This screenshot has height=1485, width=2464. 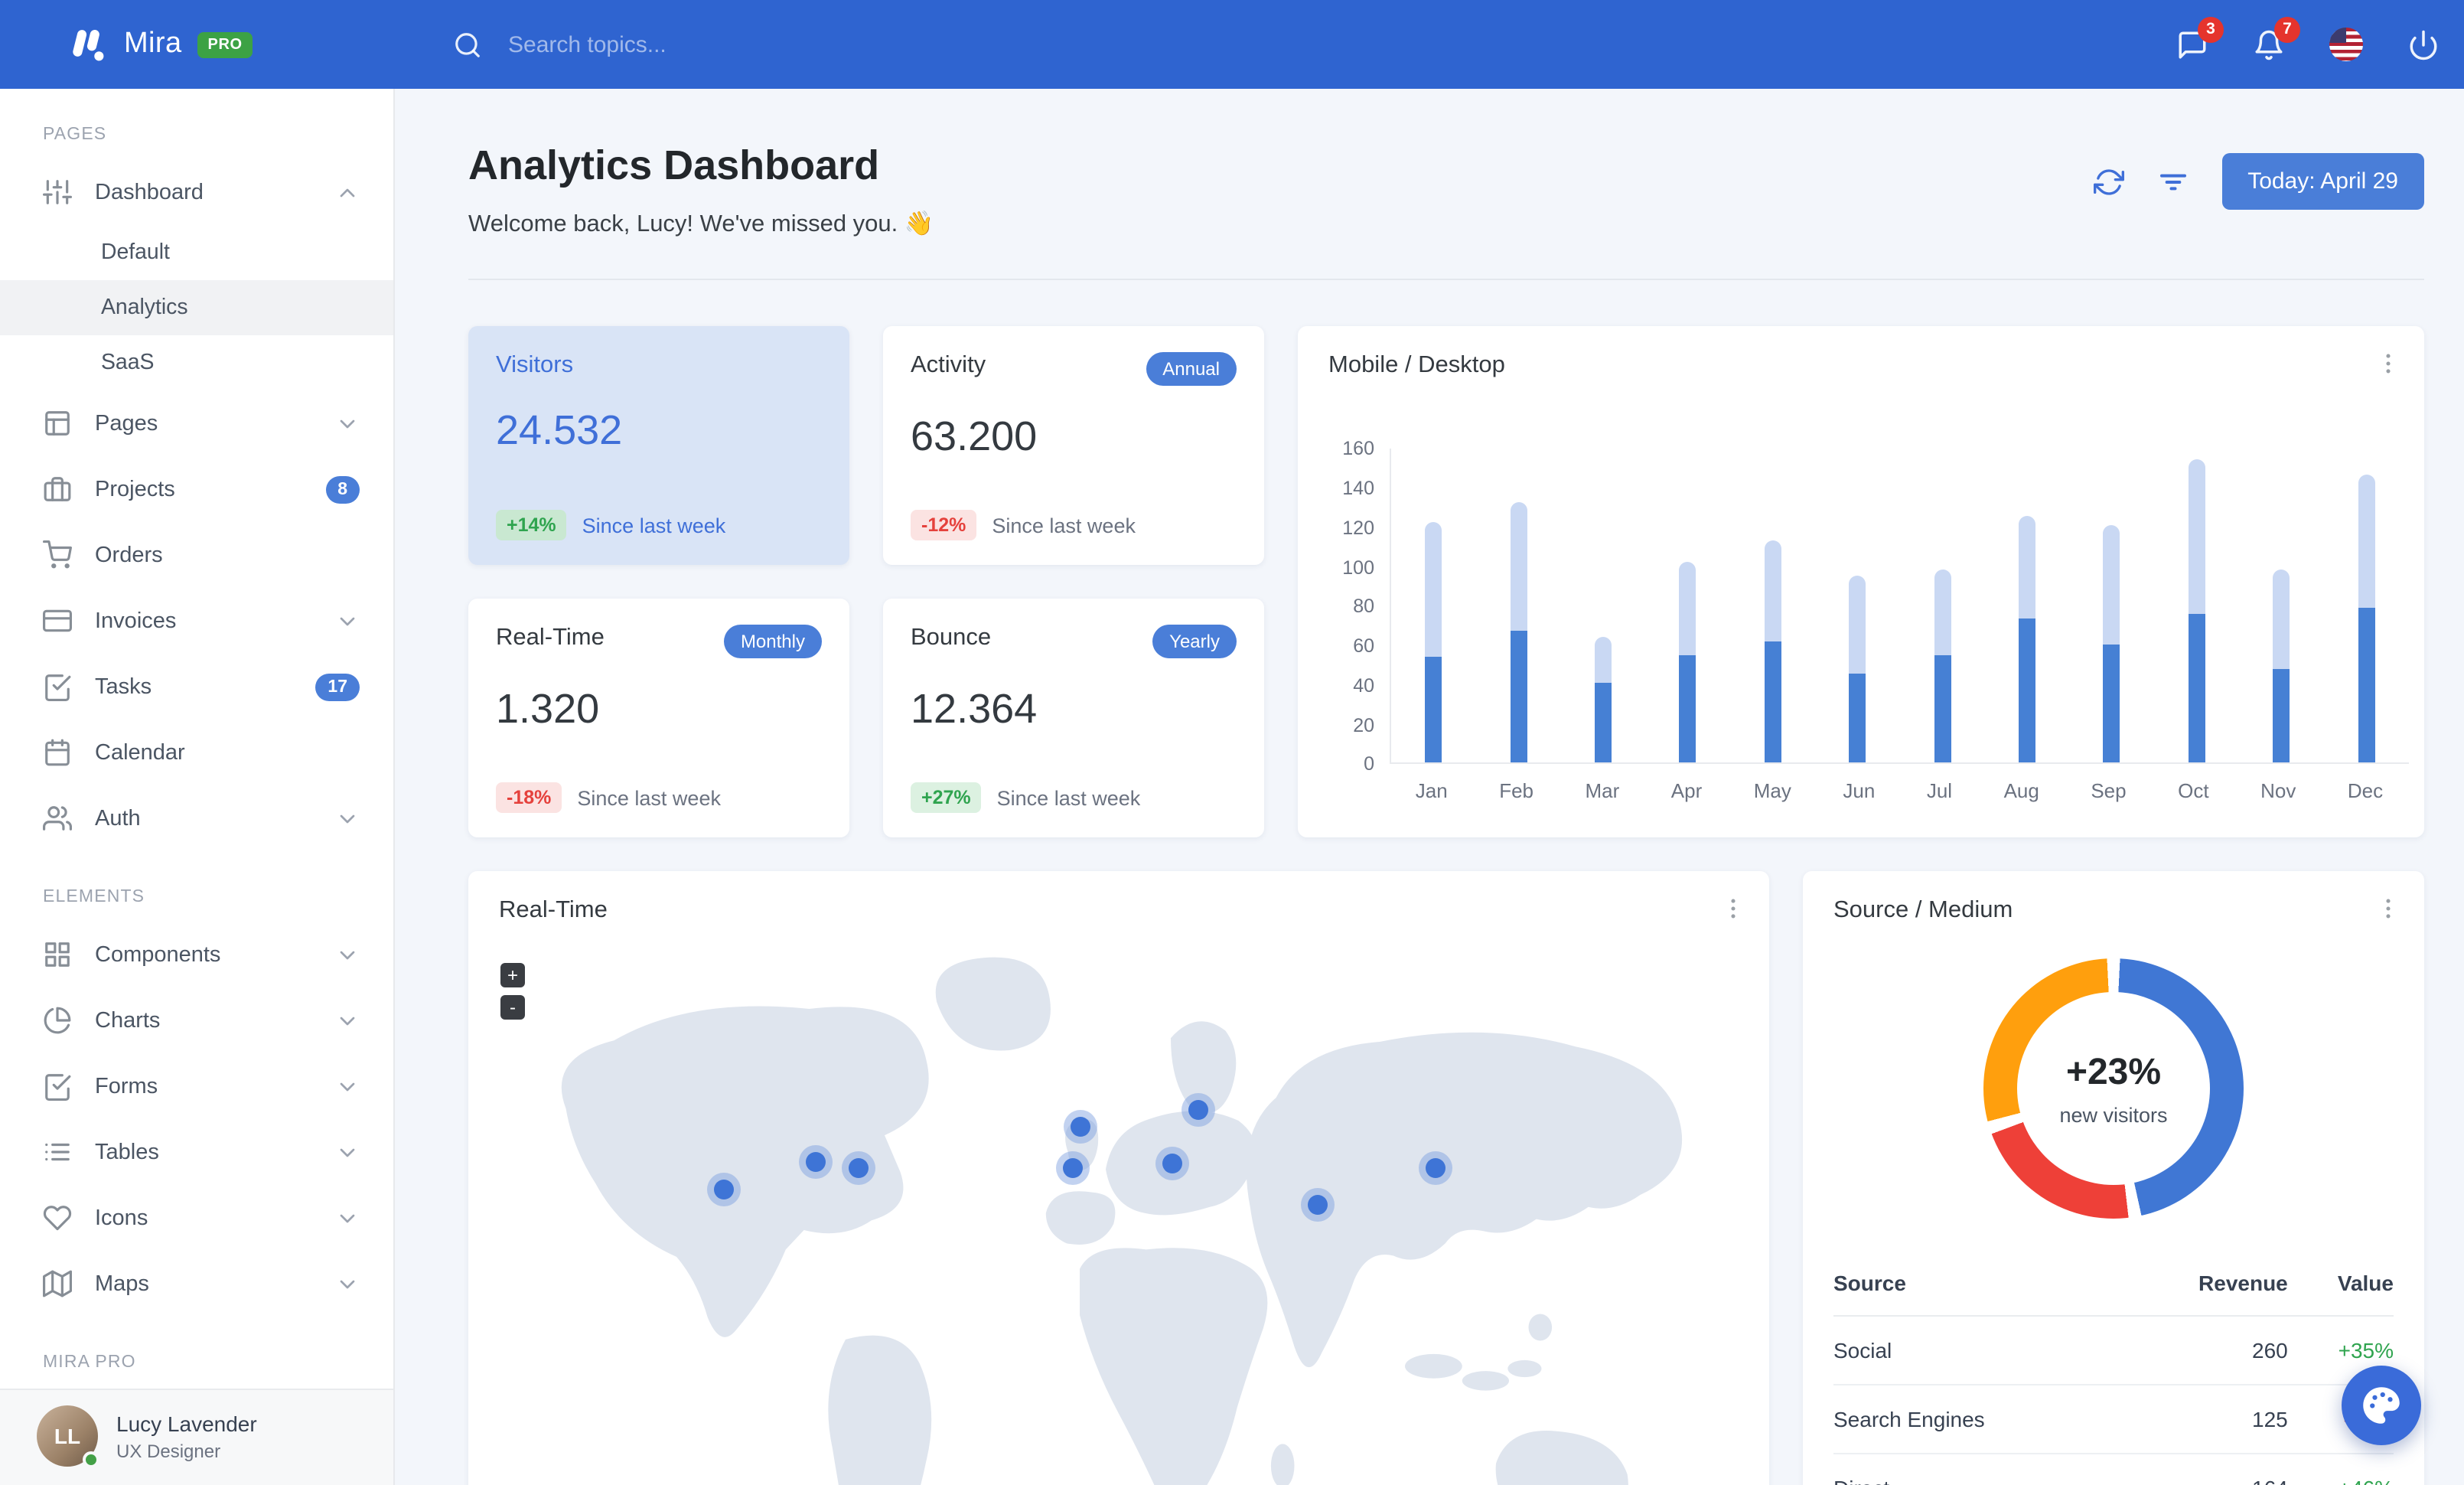 I want to click on logout-button, so click(x=2424, y=44).